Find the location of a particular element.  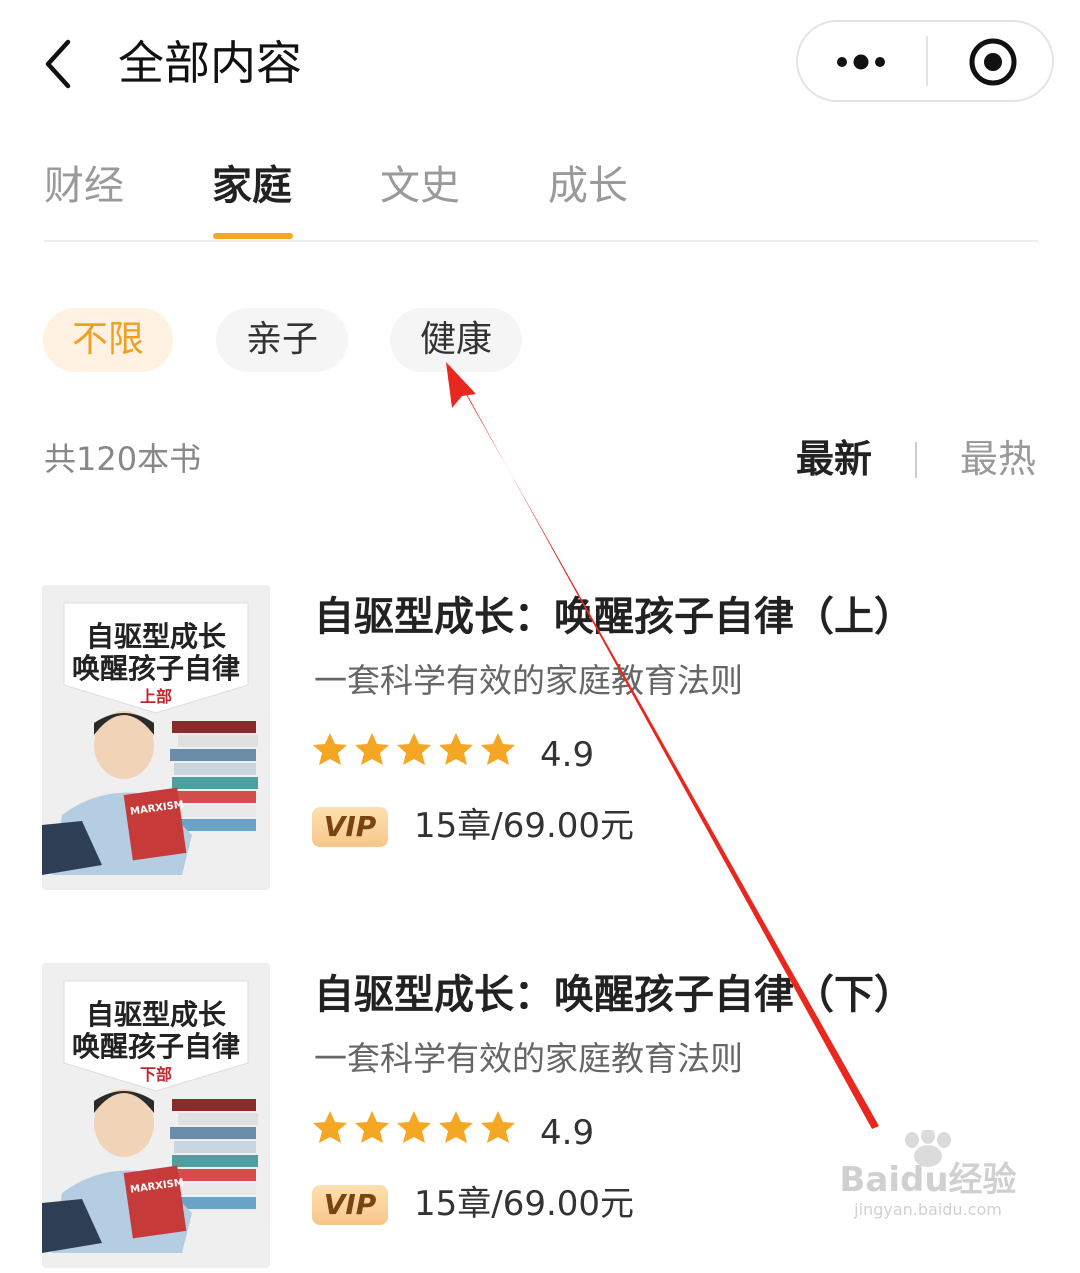

target-close-icon is located at coordinates (993, 62).